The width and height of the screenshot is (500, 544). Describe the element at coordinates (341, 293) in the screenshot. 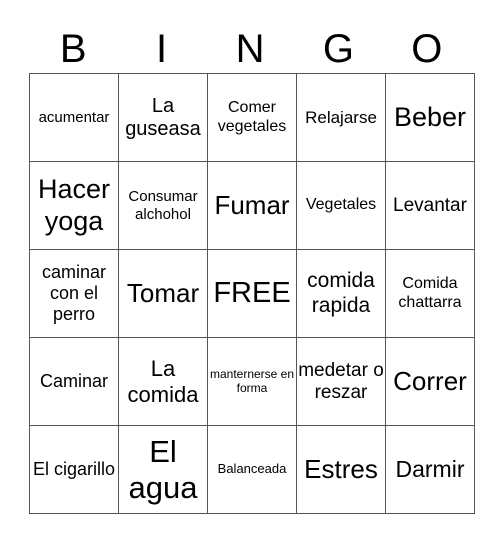

I see `bingo-cell: comida rapida` at that location.